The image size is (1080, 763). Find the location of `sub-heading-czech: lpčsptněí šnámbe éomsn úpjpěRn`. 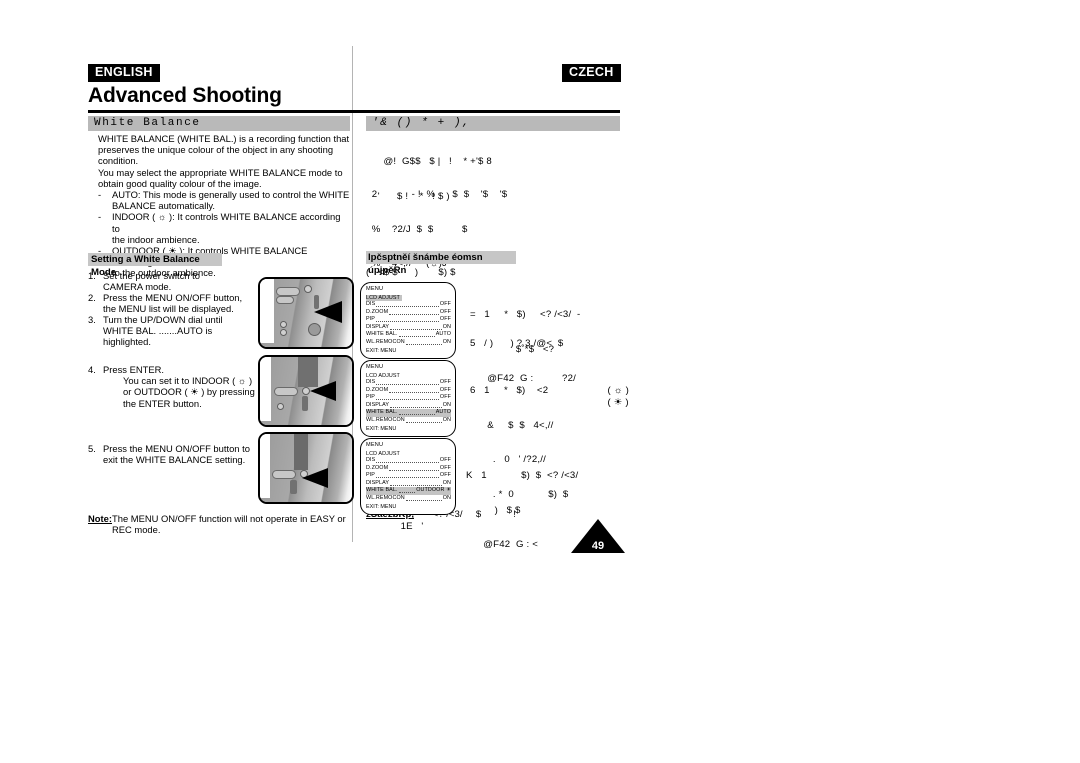

sub-heading-czech: lpčsptněí šnámbe éomsn úpjpěRn is located at coordinates (441, 263).